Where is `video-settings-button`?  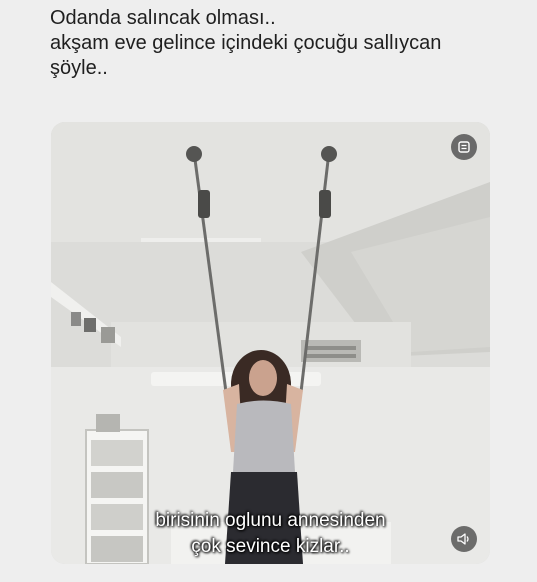
video-settings-button is located at coordinates (464, 147).